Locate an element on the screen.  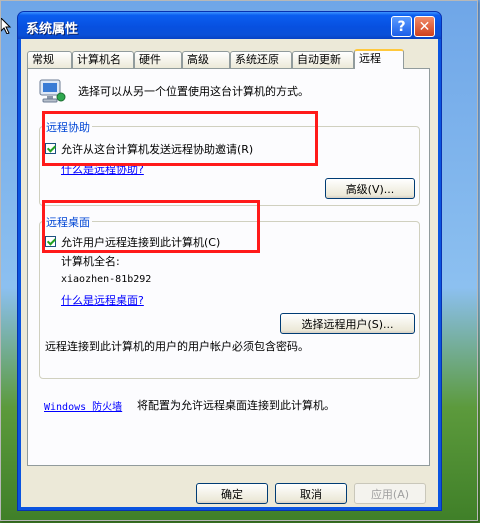
ok-button: 确定 is located at coordinates (232, 493).